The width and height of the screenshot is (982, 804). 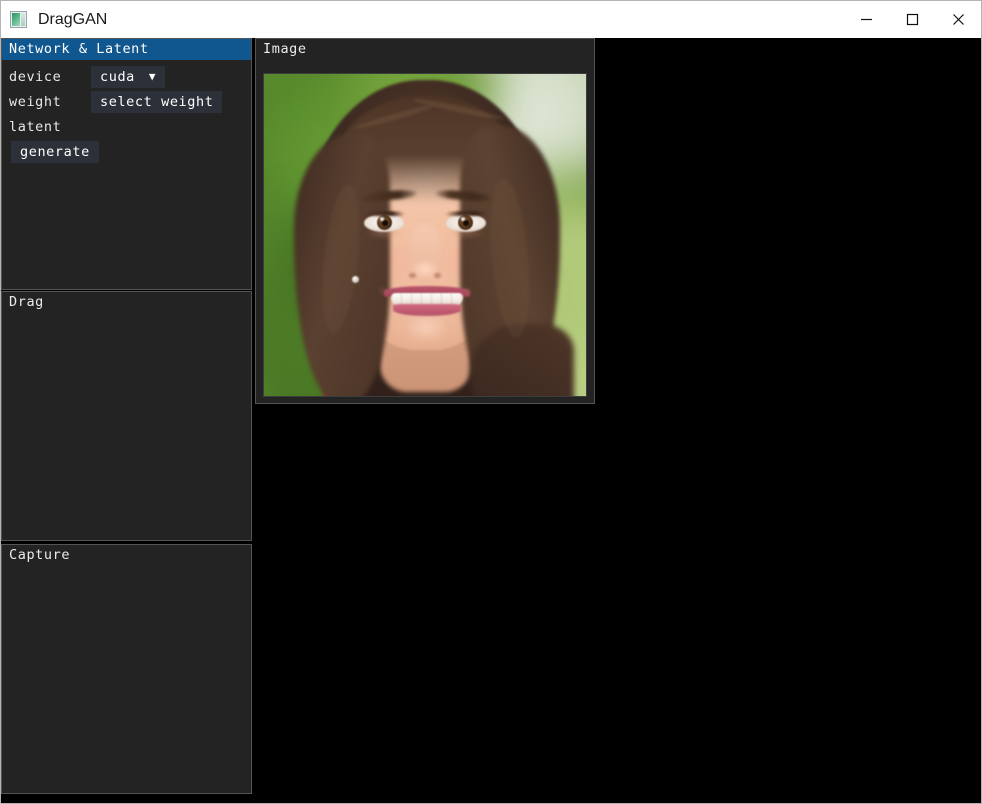 What do you see at coordinates (126, 302) in the screenshot?
I see `panel-header-drag: Drag` at bounding box center [126, 302].